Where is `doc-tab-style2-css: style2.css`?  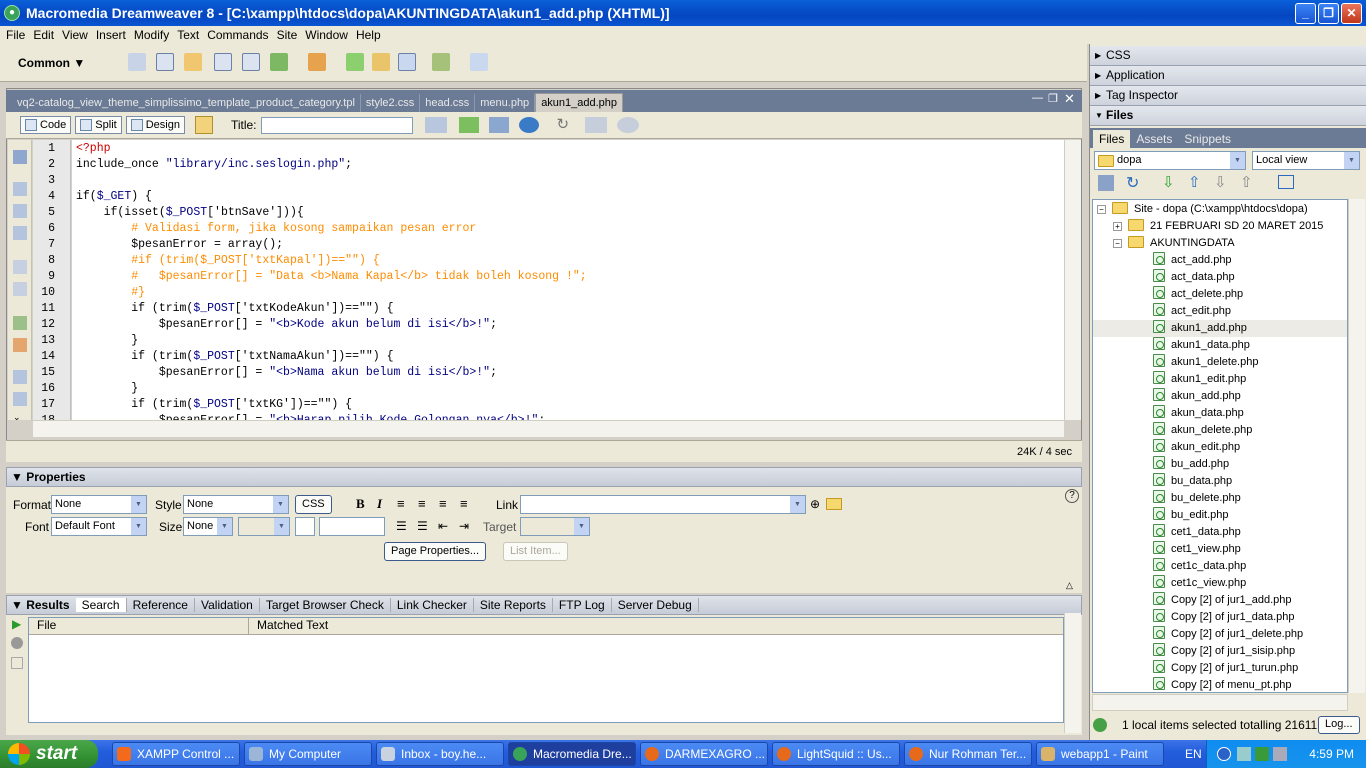
doc-tab-style2-css: style2.css is located at coordinates (391, 103).